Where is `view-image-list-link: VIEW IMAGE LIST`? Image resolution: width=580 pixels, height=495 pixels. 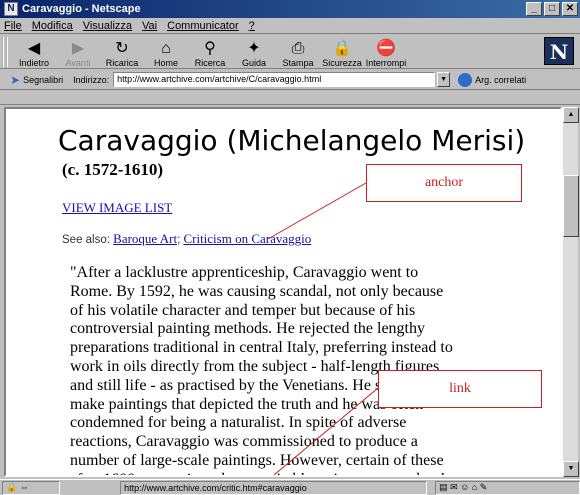
view-image-list-link: VIEW IMAGE LIST is located at coordinates (117, 208).